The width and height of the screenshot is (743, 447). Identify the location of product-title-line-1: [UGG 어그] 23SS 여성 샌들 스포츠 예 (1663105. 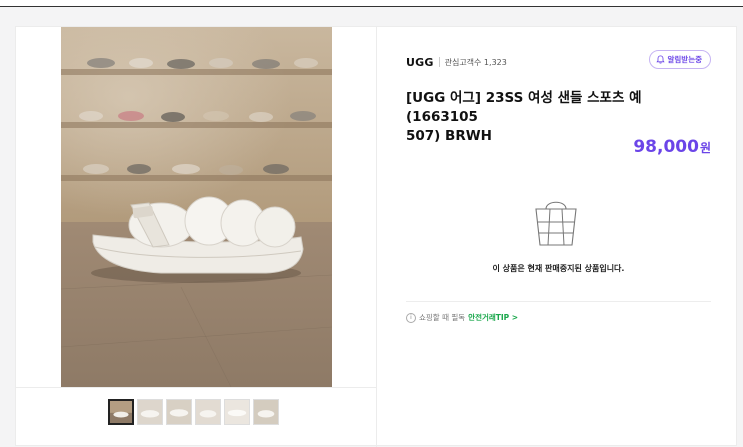
(524, 107).